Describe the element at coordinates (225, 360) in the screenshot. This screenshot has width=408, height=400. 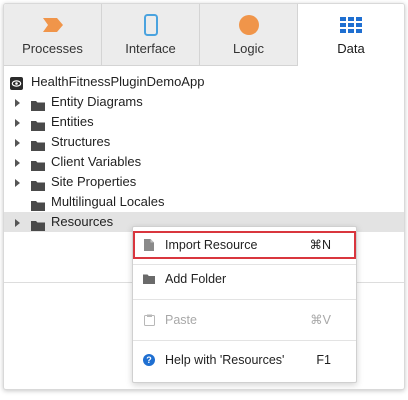
I see `menu-item-label: Help with 'Resources'` at that location.